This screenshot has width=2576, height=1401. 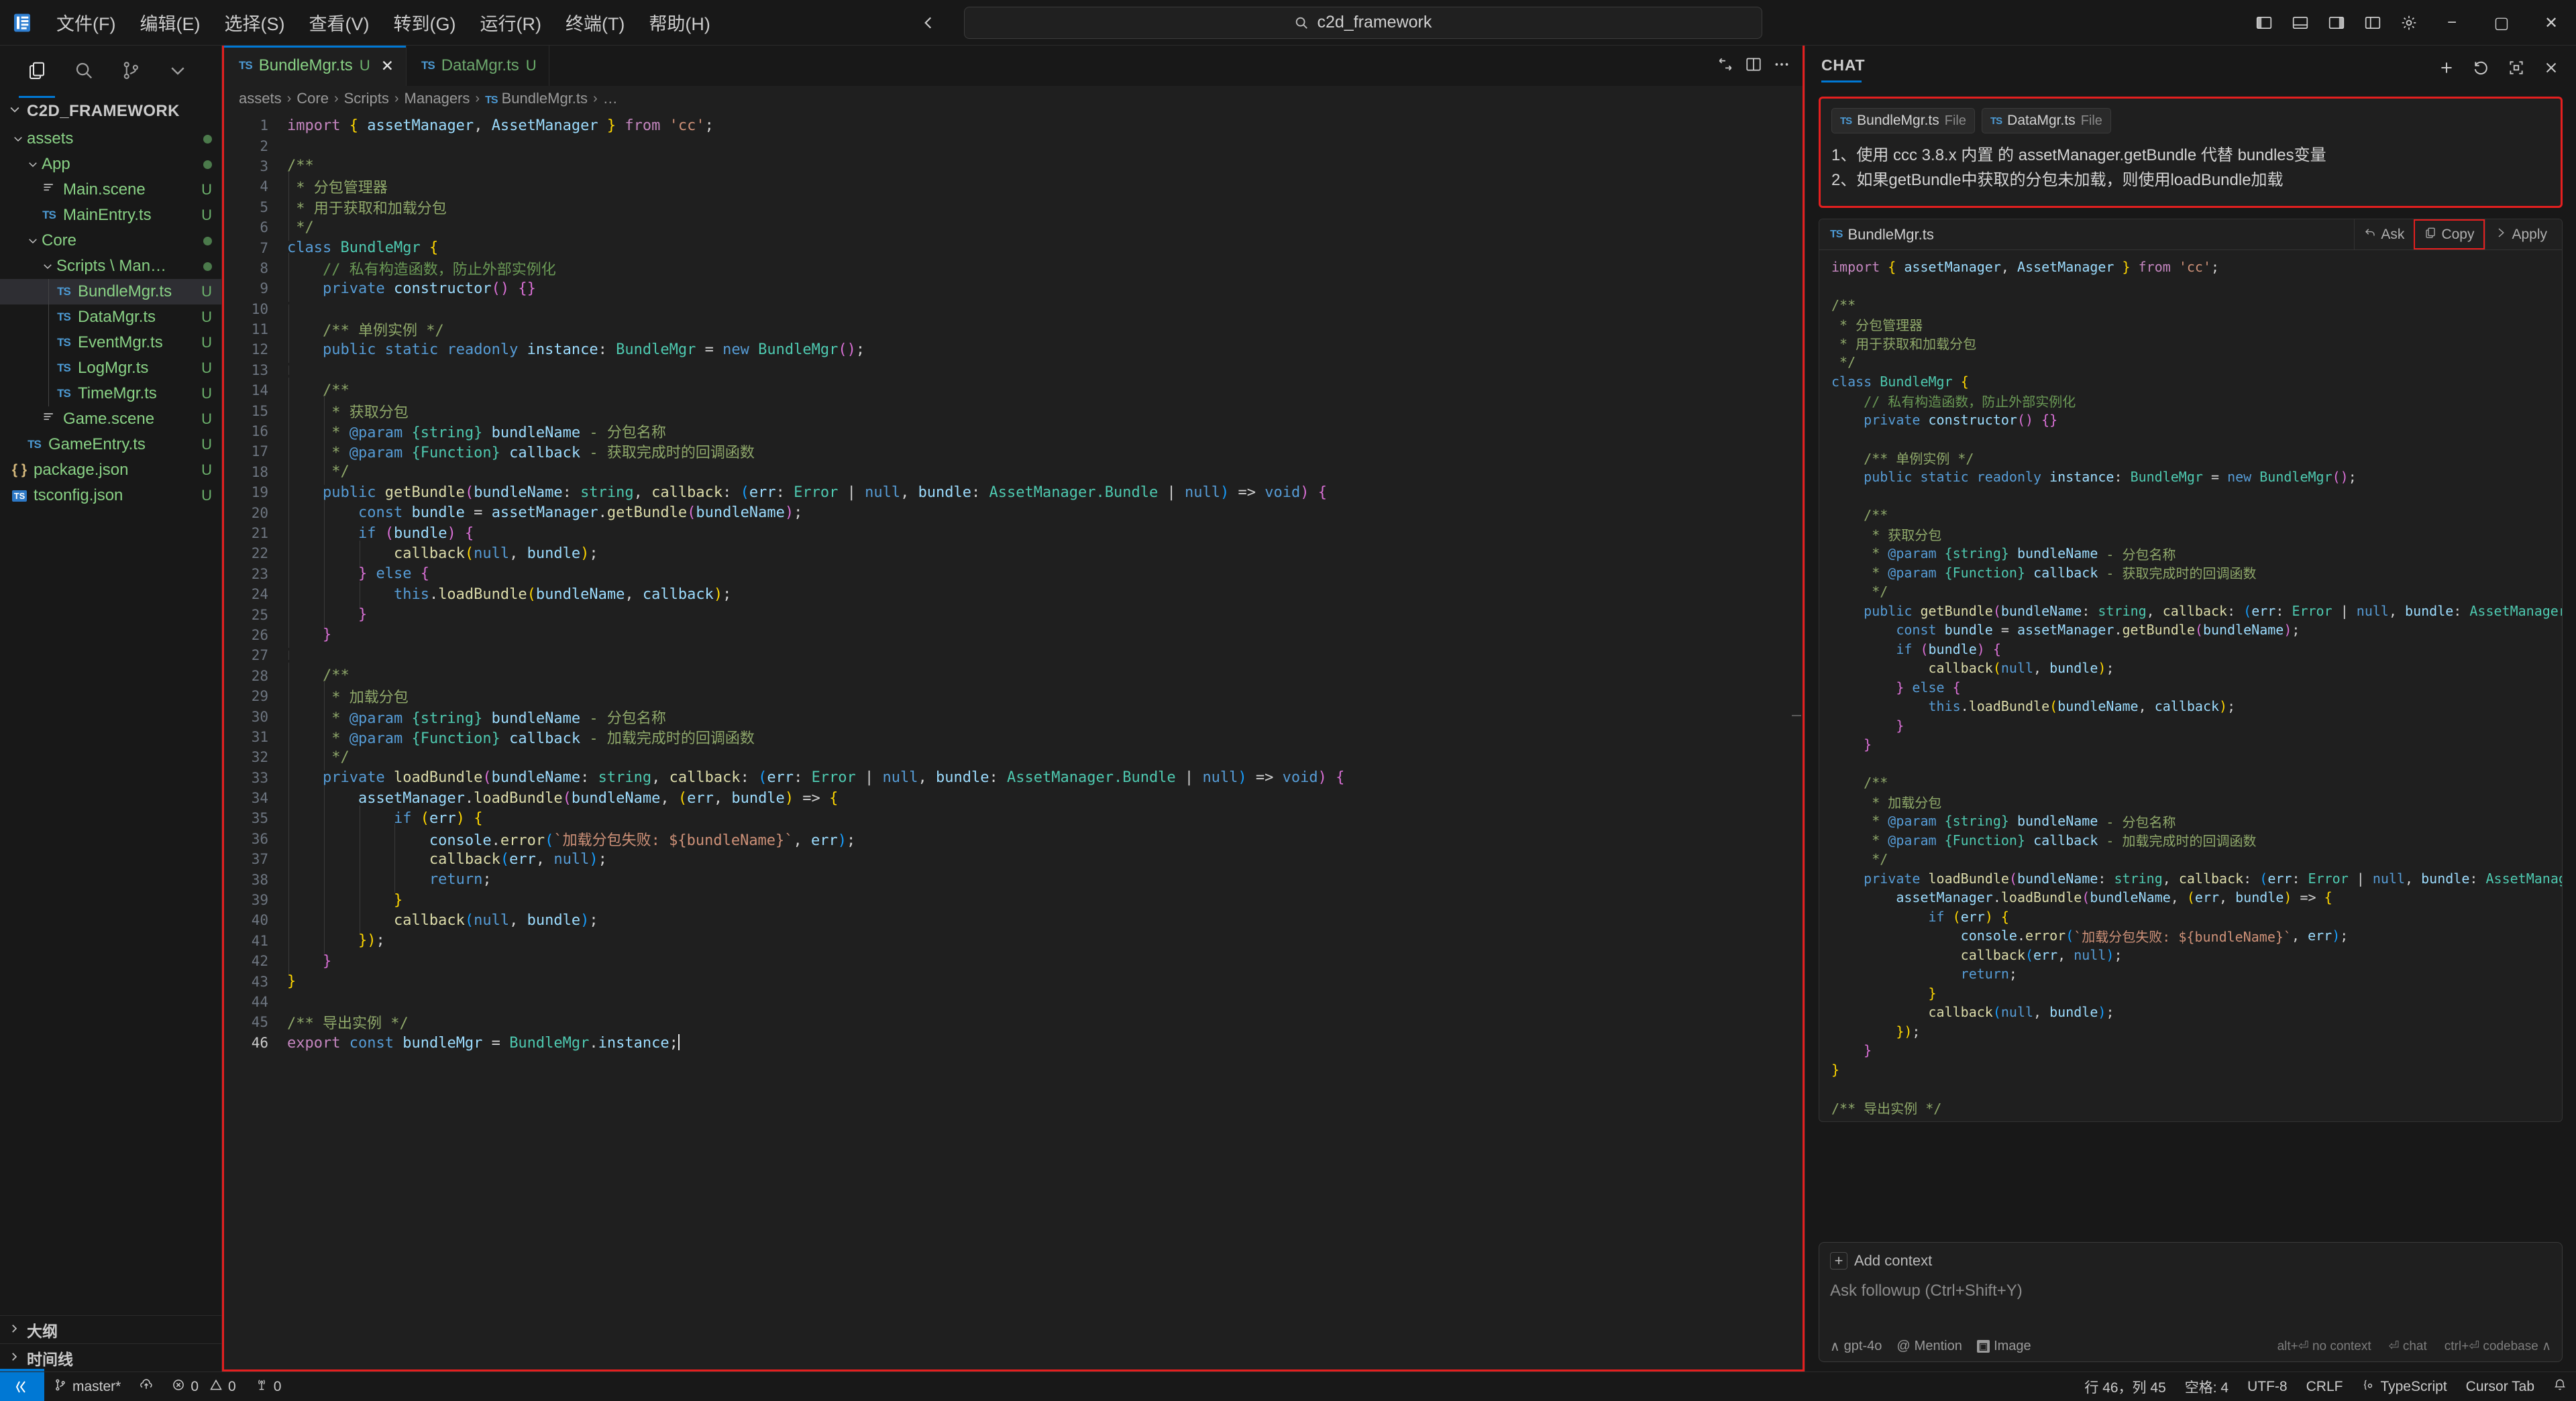 I want to click on text-cursor, so click(x=679, y=1041).